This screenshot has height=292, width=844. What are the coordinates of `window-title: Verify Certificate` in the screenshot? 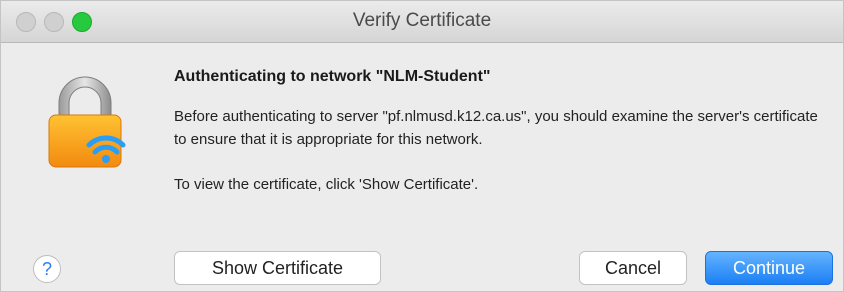 It's located at (422, 20).